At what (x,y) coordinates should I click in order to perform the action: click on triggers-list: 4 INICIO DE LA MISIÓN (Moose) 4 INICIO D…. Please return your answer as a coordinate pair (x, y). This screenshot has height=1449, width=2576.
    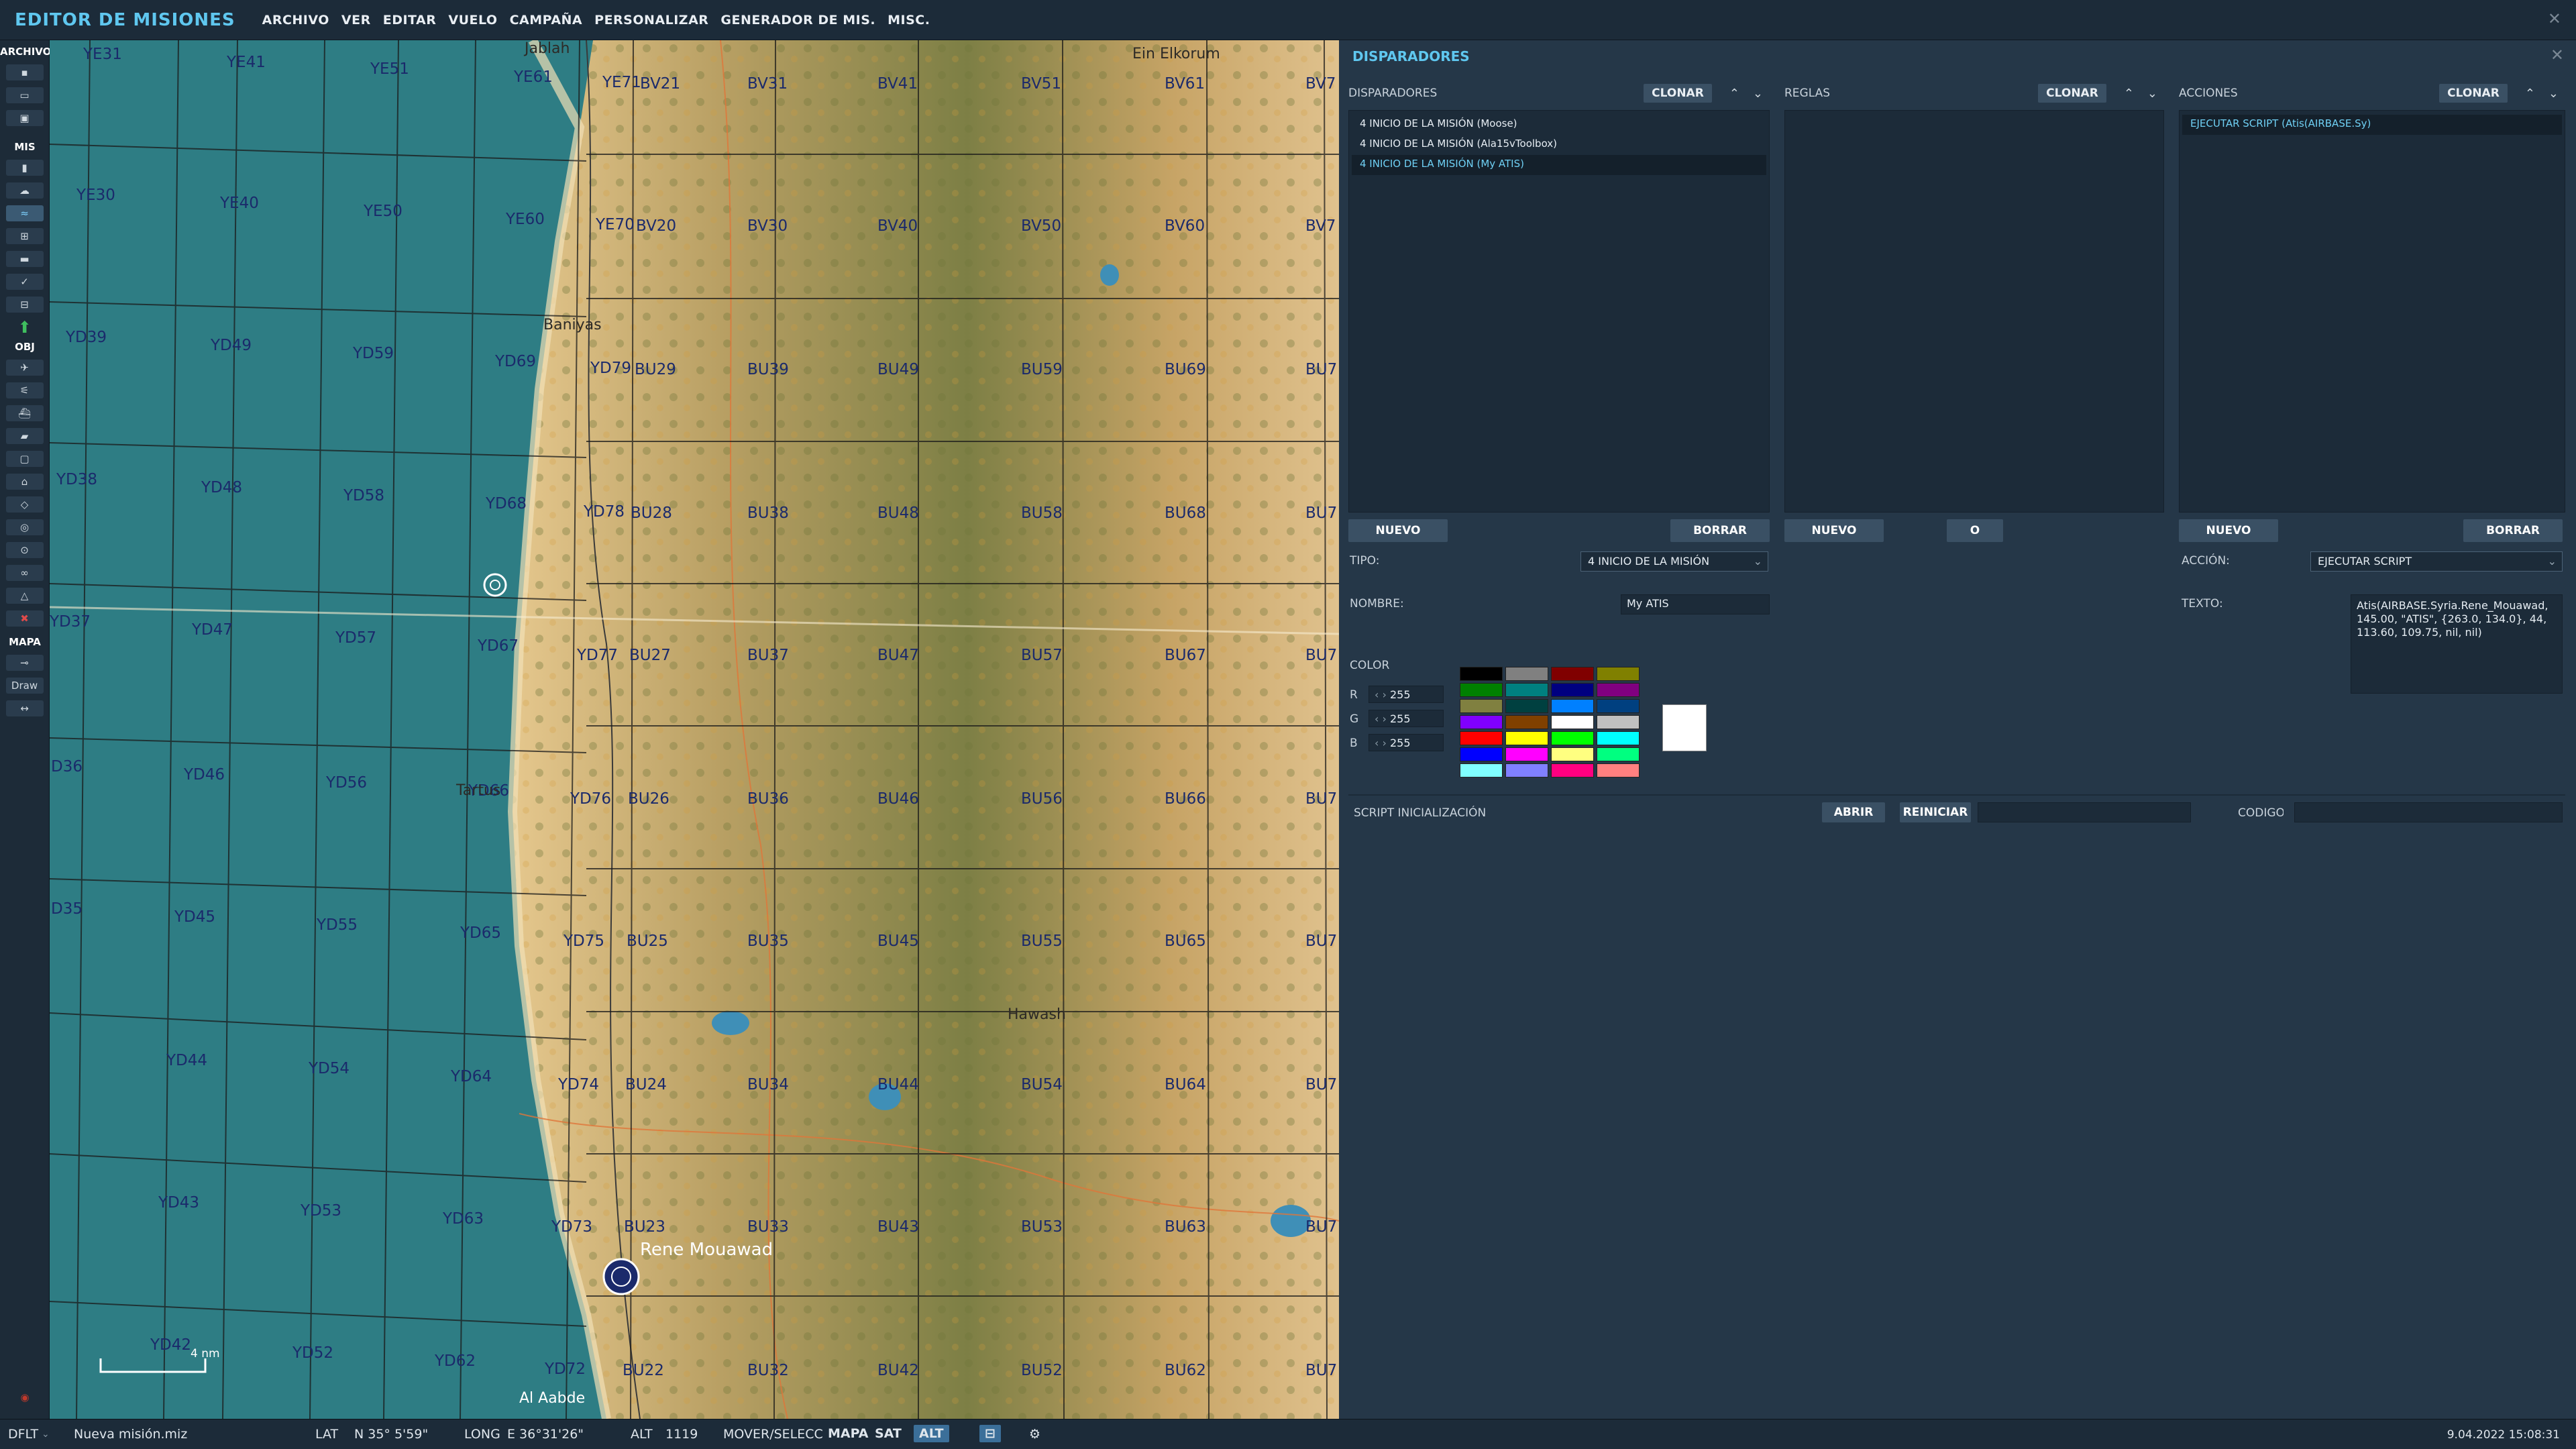
    Looking at the image, I should click on (1559, 311).